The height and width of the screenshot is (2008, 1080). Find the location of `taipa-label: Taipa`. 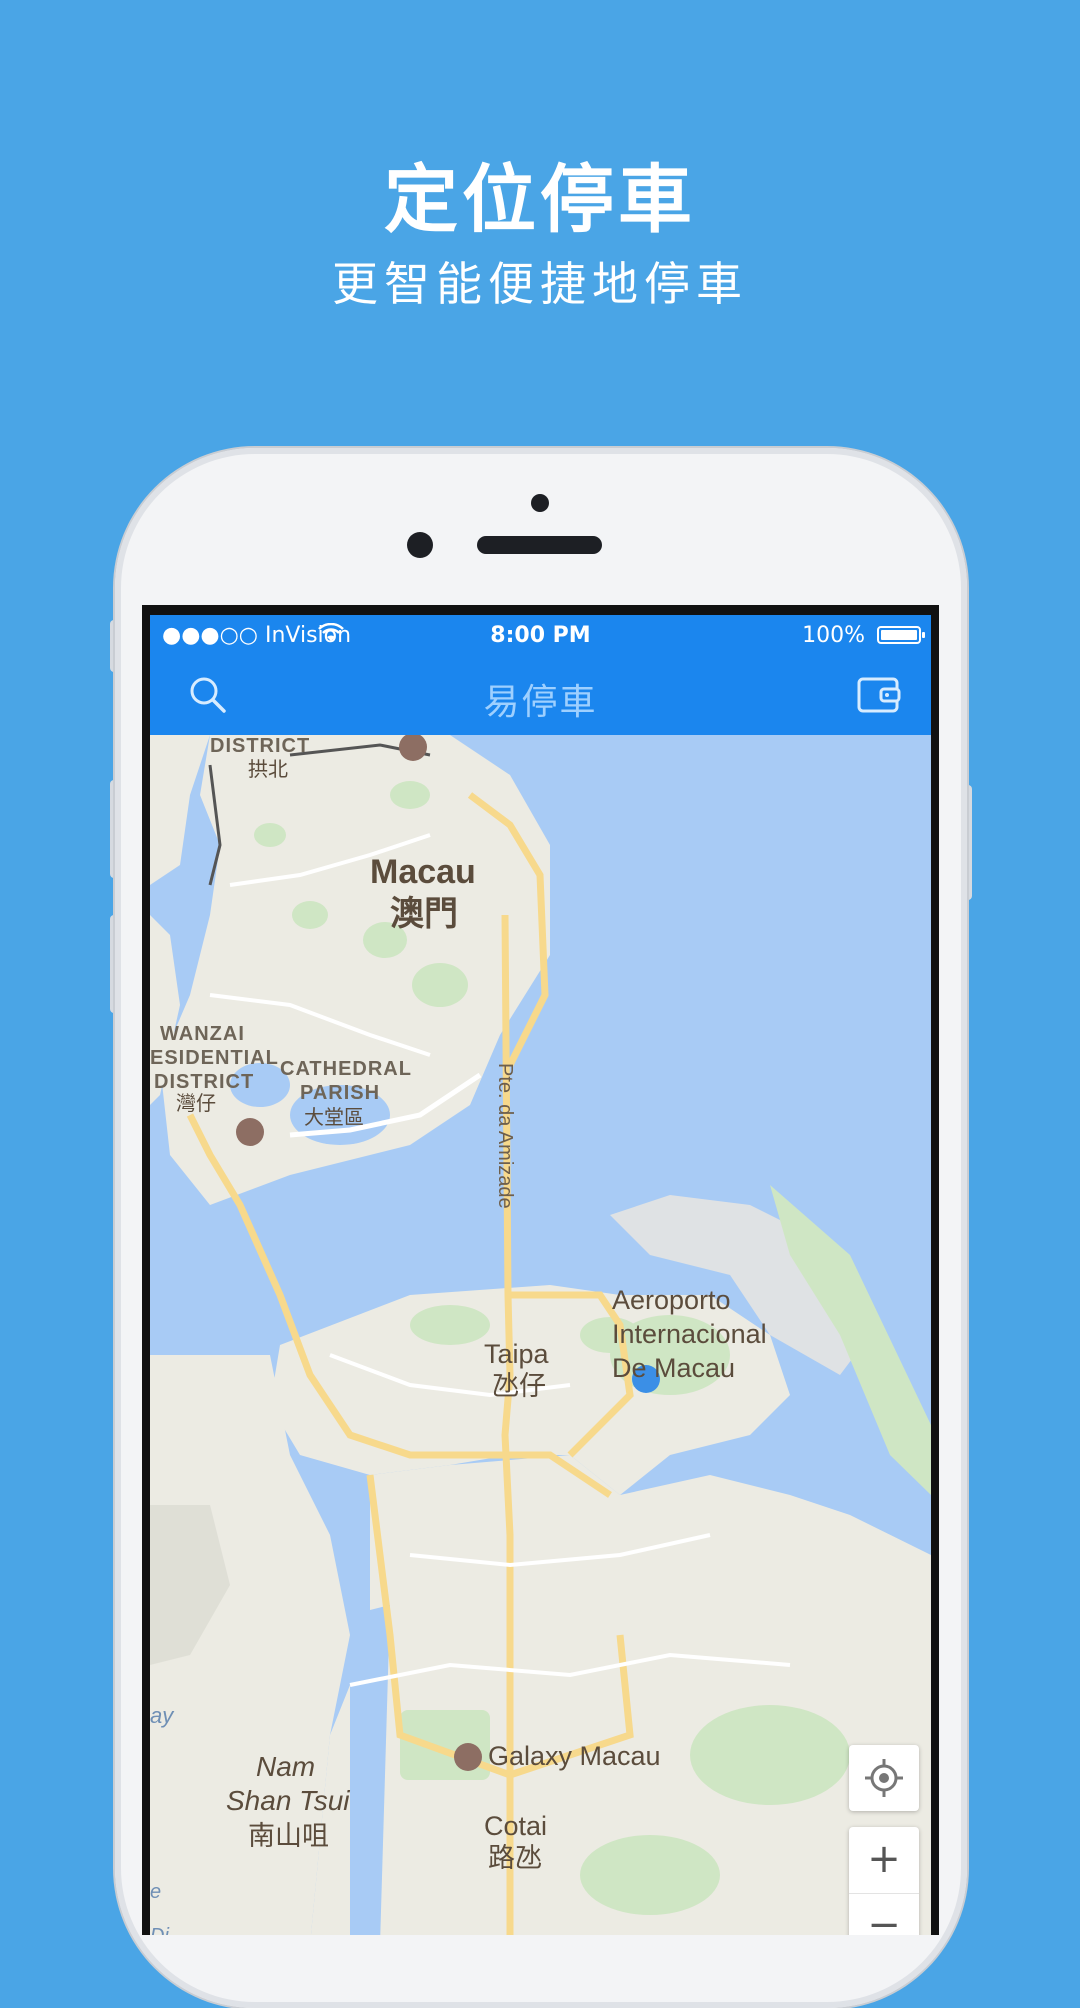

taipa-label: Taipa is located at coordinates (516, 1354).